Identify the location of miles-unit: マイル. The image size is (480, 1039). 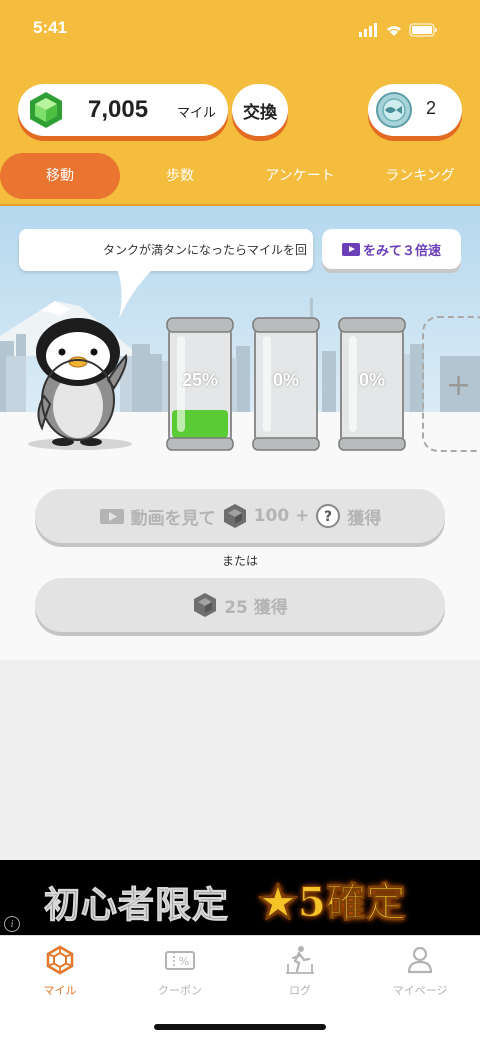
(196, 113).